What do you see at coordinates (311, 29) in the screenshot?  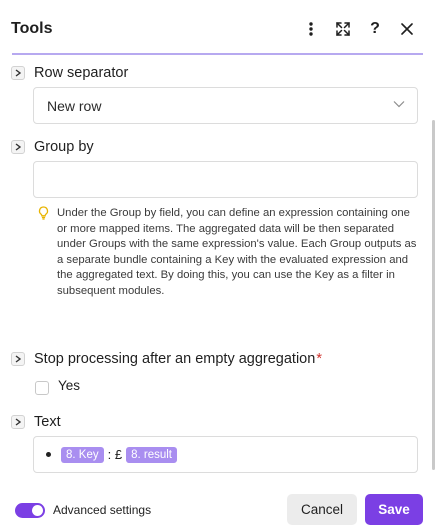 I see `more-vertical-icon` at bounding box center [311, 29].